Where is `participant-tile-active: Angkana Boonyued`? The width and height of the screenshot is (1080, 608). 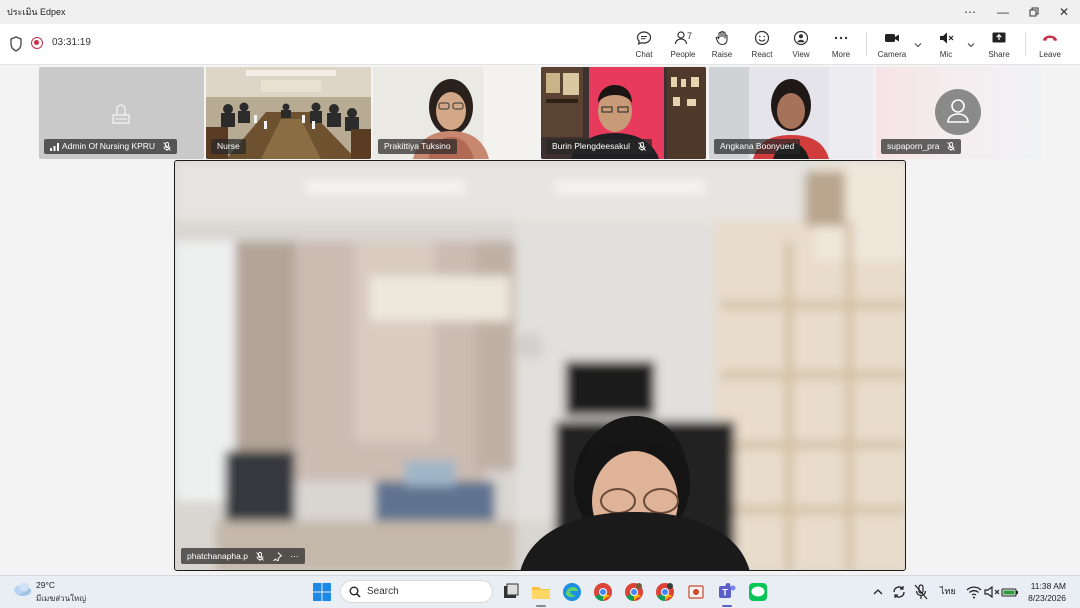 participant-tile-active: Angkana Boonyued is located at coordinates (791, 113).